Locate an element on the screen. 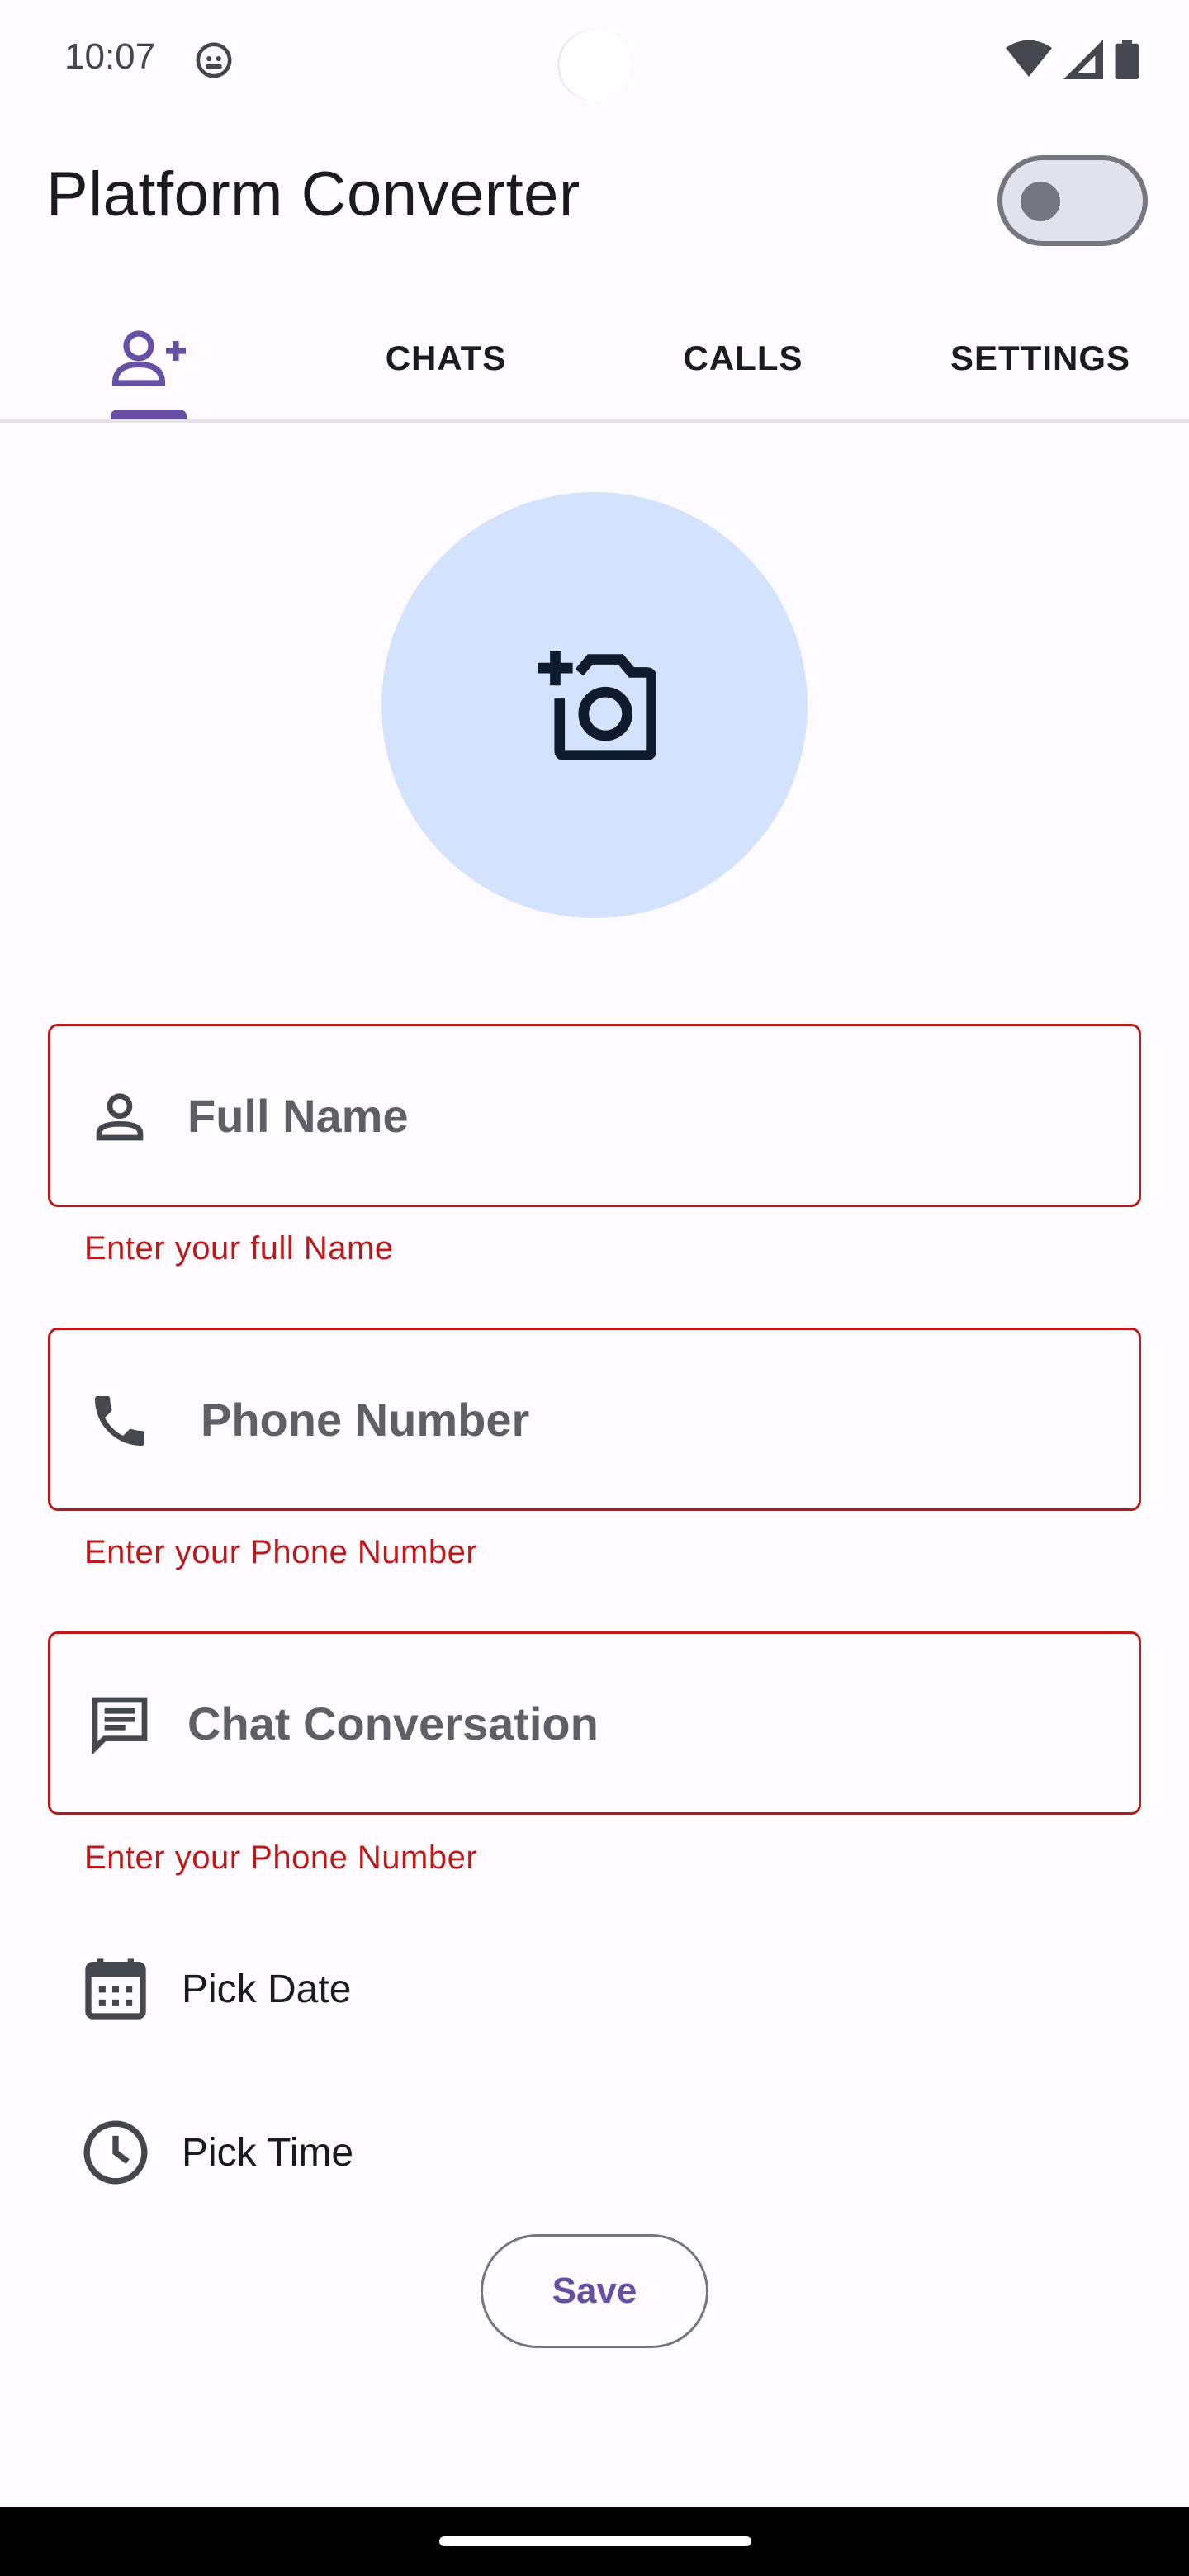  pick-time-button: Pick Time is located at coordinates (327, 2152).